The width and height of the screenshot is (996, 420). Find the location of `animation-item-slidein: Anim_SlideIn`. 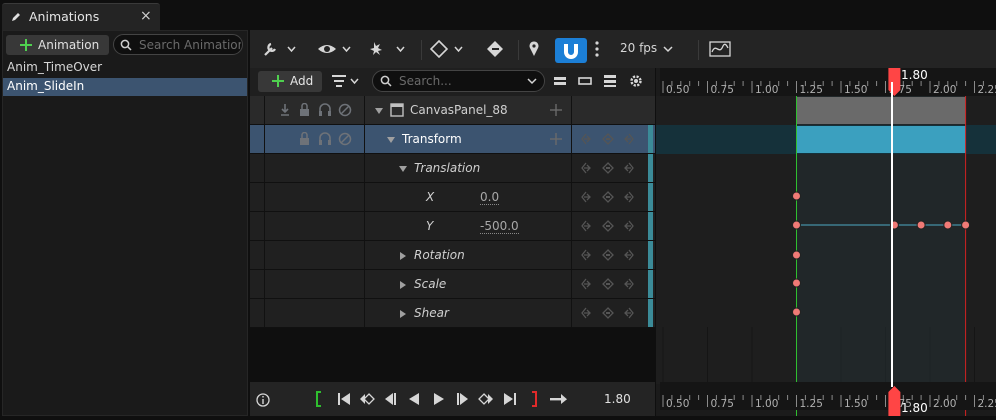

animation-item-slidein: Anim_SlideIn is located at coordinates (125, 87).